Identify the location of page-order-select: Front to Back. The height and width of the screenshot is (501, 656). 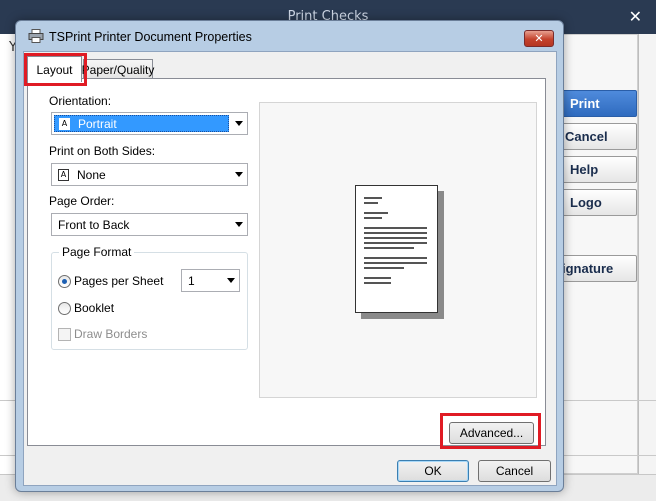
(149, 224).